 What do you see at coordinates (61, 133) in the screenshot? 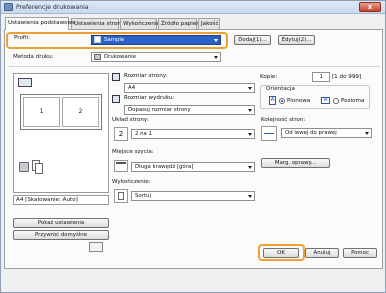
I see `preview-pane: 1 2` at bounding box center [61, 133].